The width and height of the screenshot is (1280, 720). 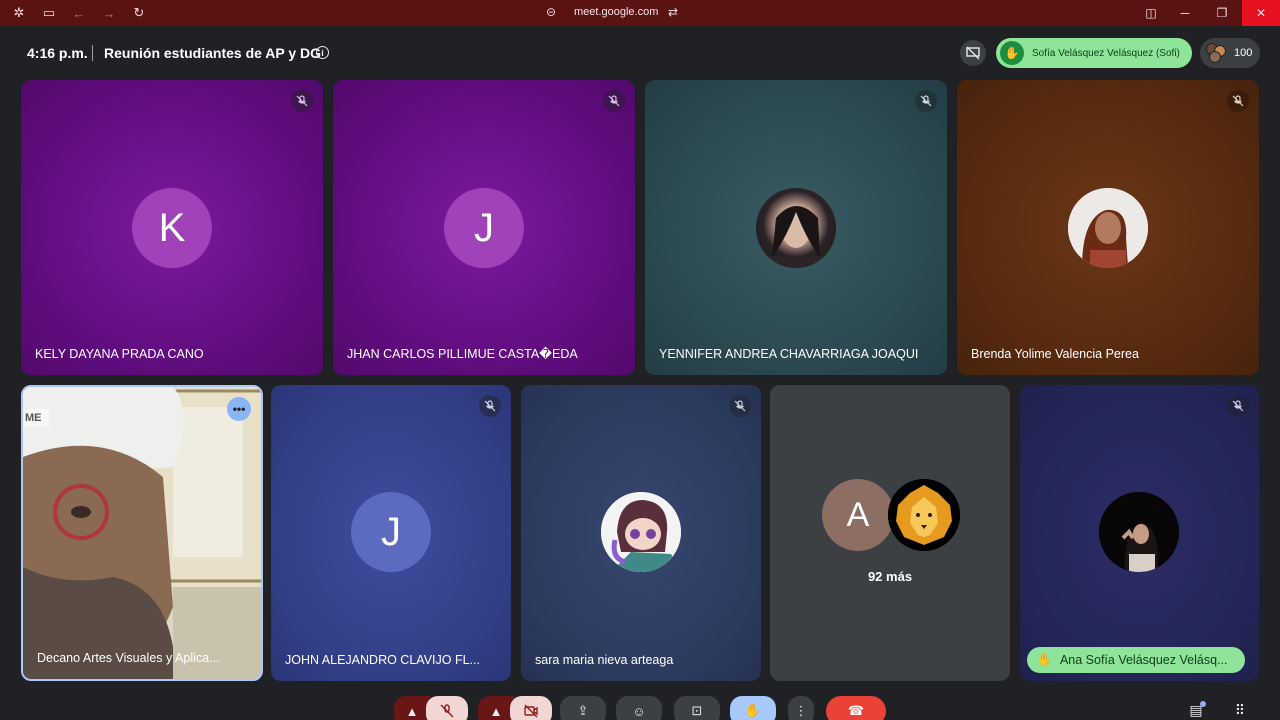 I want to click on reload-icon: ↻, so click(x=139, y=13).